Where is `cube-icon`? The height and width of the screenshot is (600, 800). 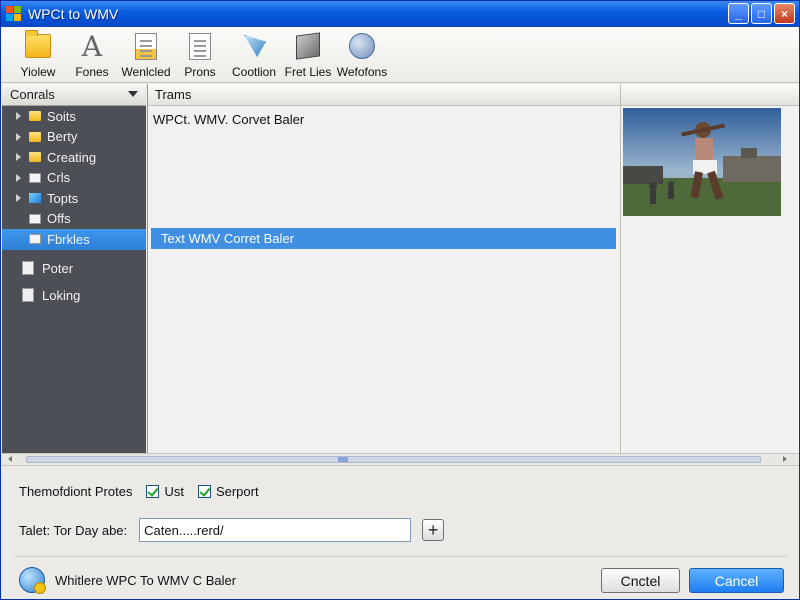
cube-icon is located at coordinates (308, 46).